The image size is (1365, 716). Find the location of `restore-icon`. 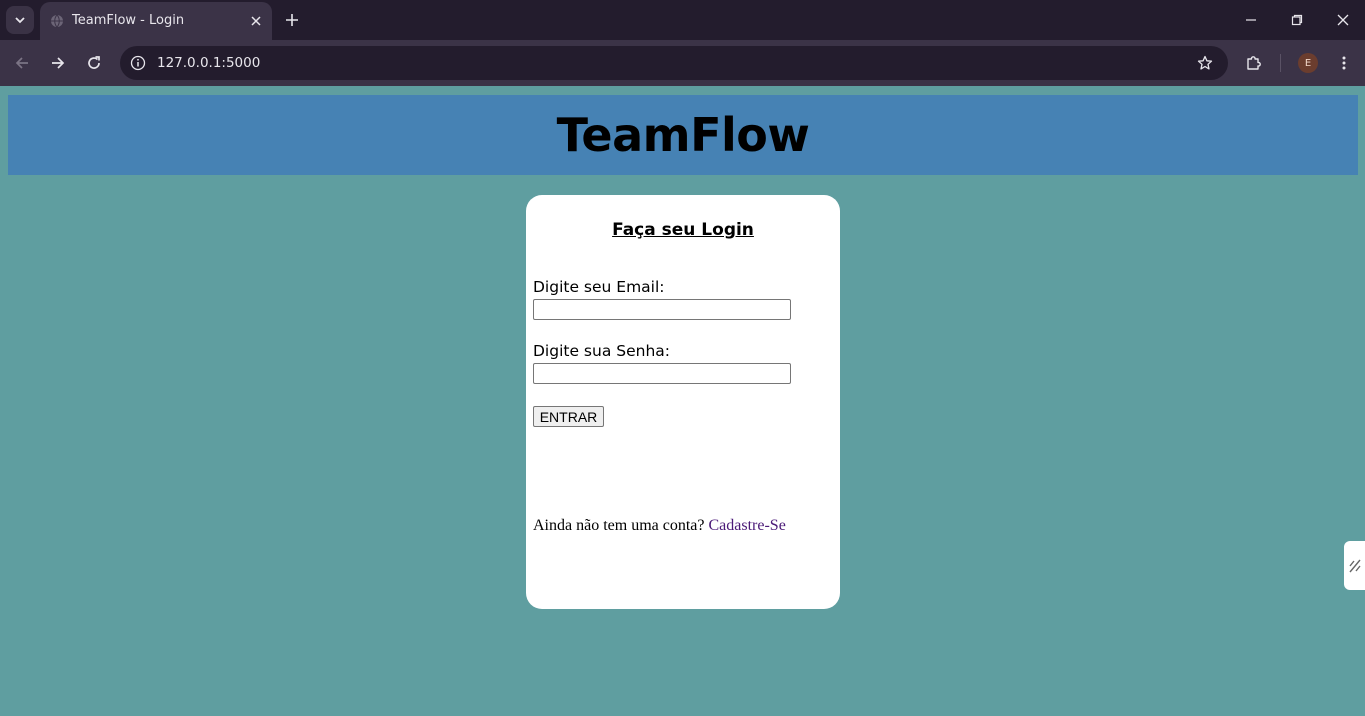

restore-icon is located at coordinates (1297, 20).